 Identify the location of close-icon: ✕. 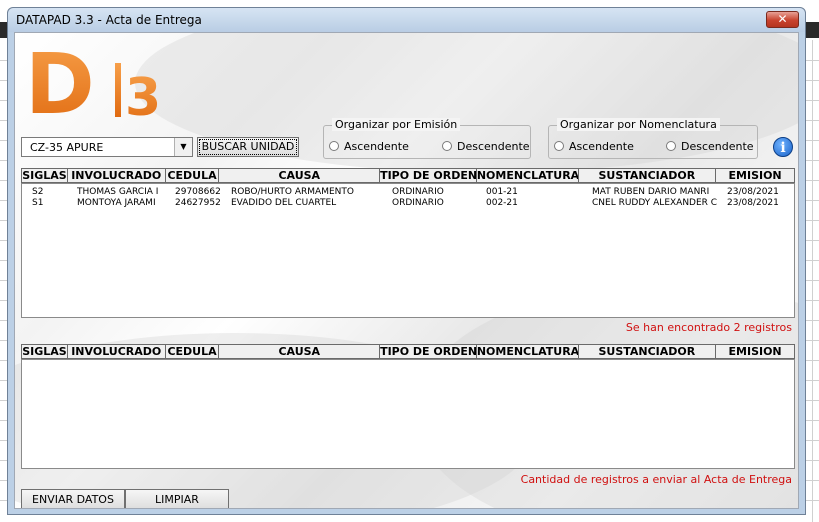
(782, 19).